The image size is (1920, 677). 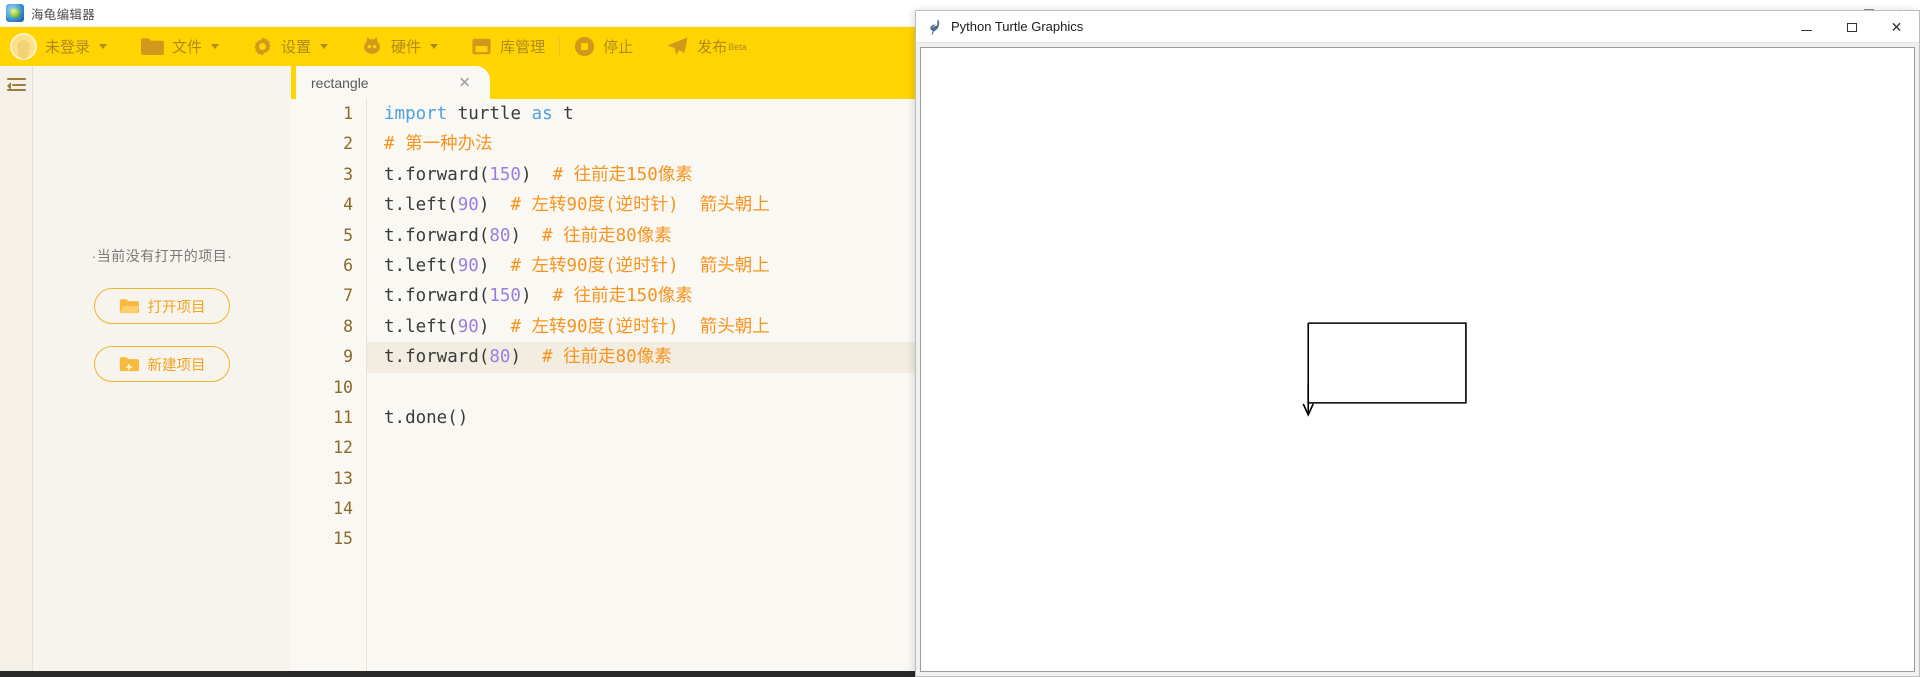 I want to click on folder-plus-icon, so click(x=129, y=364).